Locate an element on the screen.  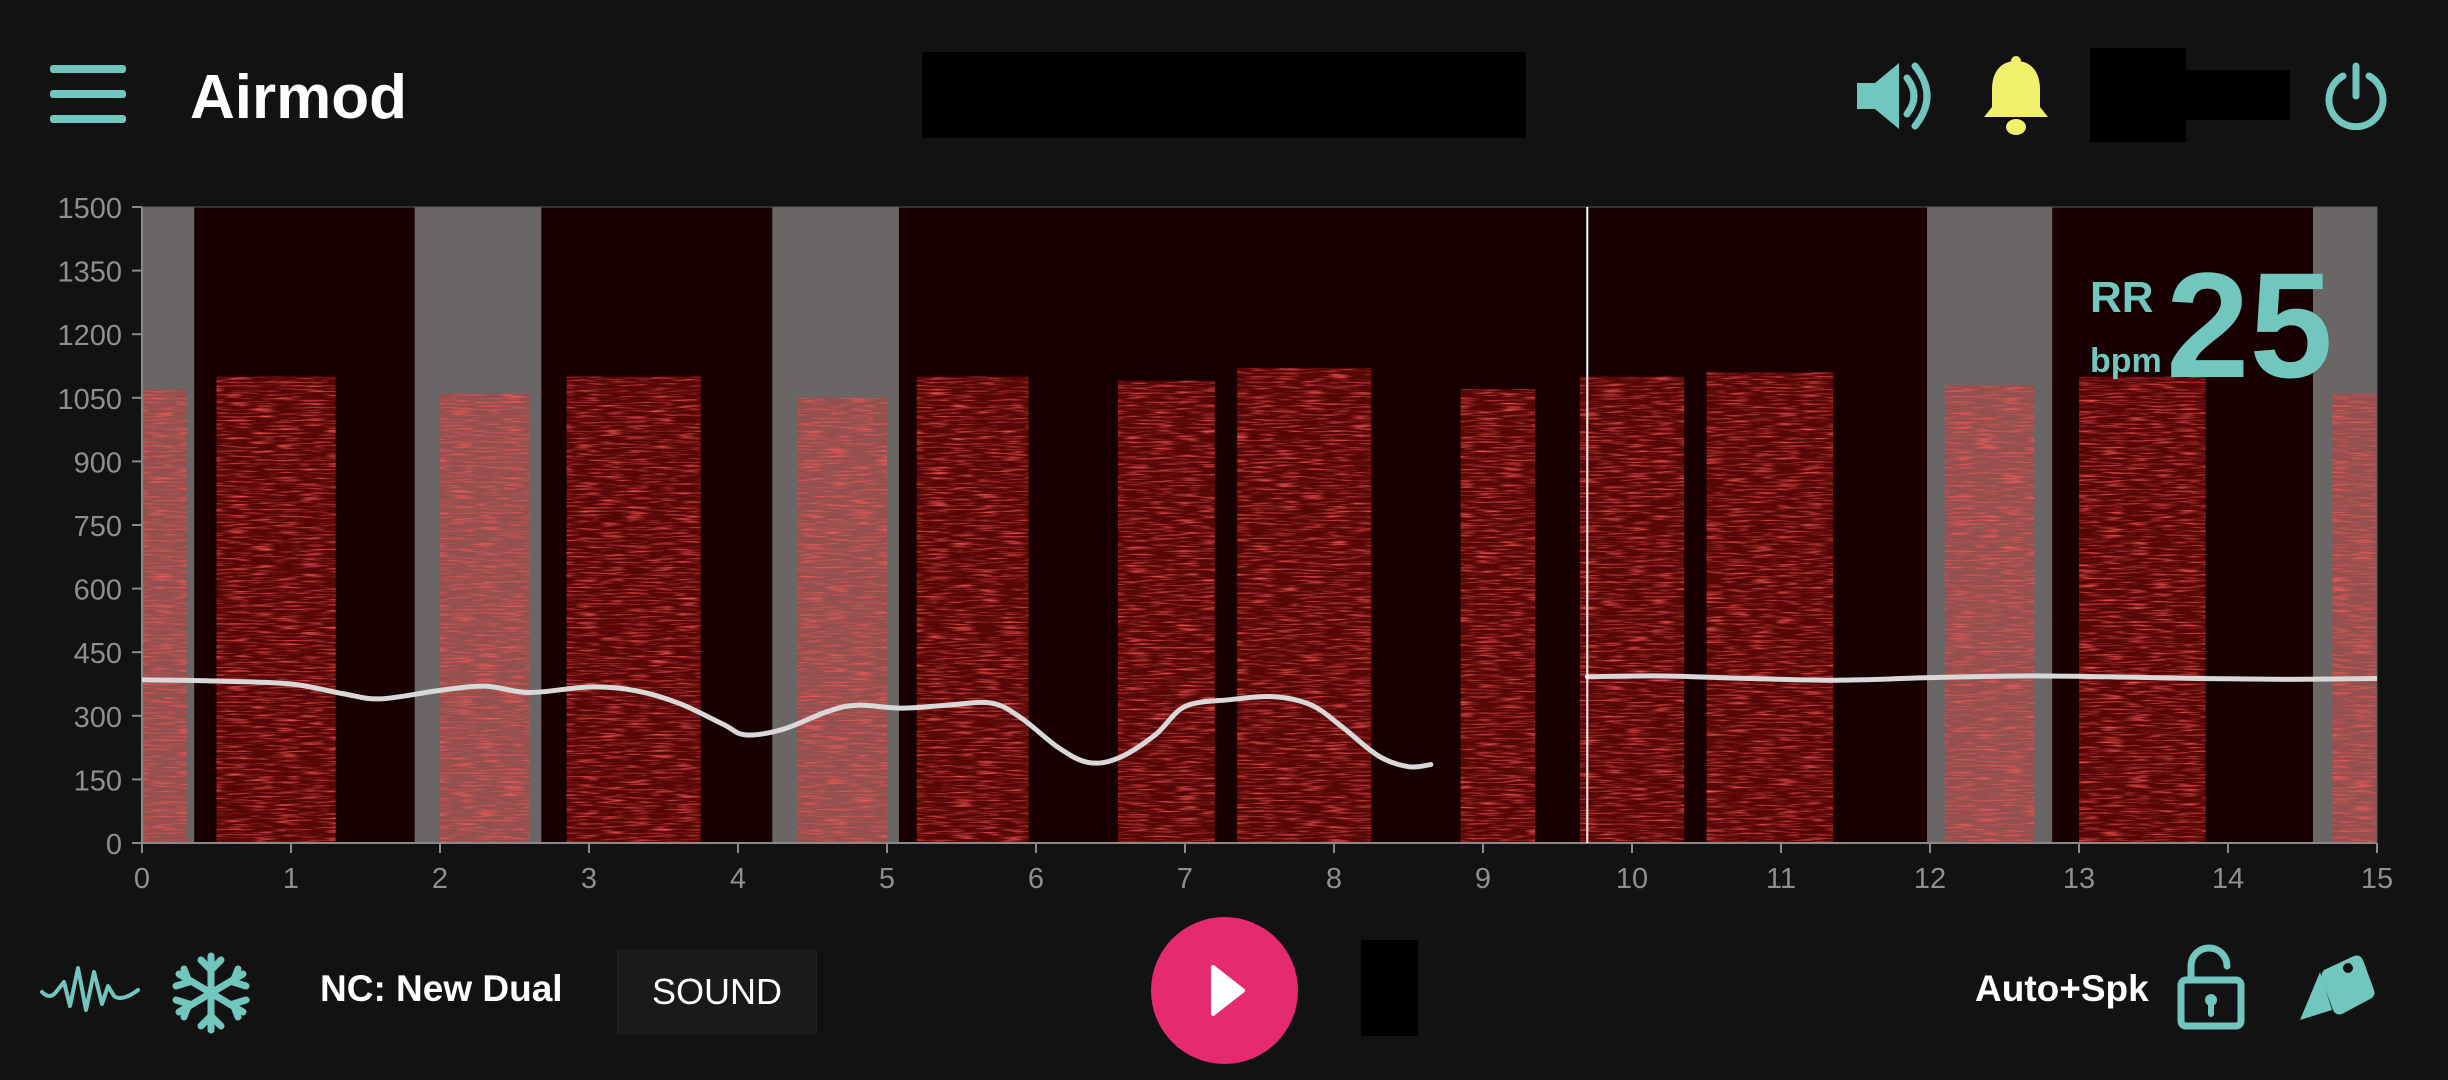
x-tick-label: 14 is located at coordinates (2228, 879).